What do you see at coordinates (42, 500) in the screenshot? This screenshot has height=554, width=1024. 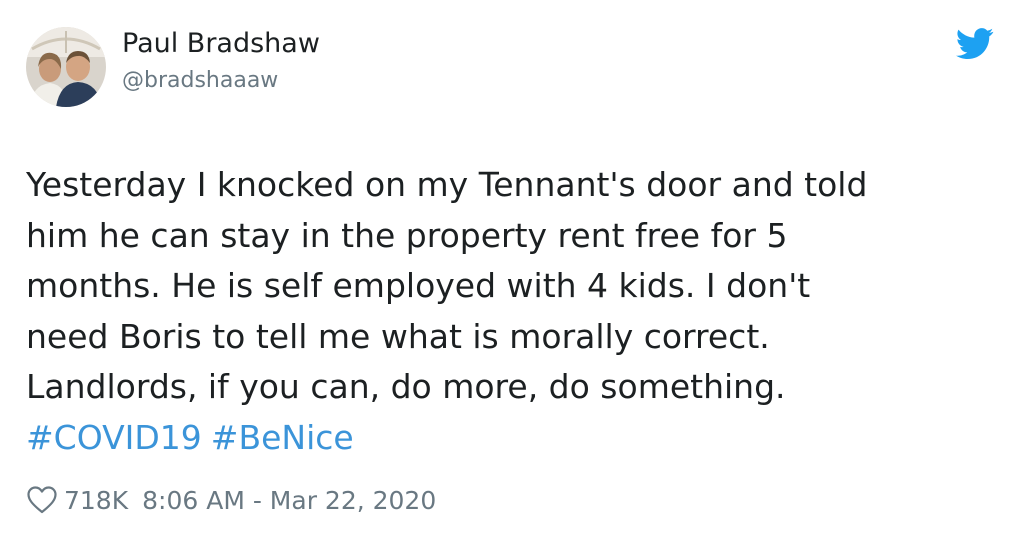 I see `heart-icon` at bounding box center [42, 500].